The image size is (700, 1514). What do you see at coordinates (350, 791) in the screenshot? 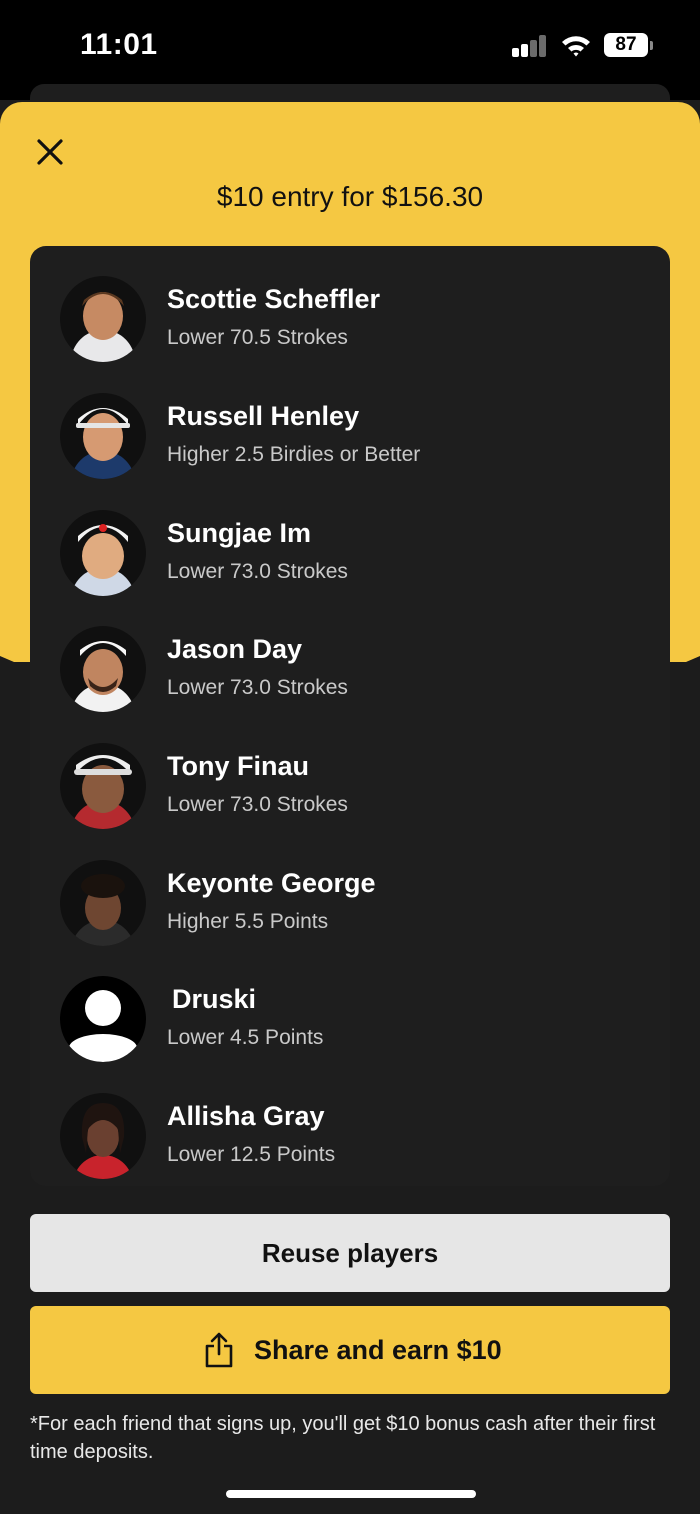
I see `pick-row: Tony Finau Lower 73.0 Strokes` at bounding box center [350, 791].